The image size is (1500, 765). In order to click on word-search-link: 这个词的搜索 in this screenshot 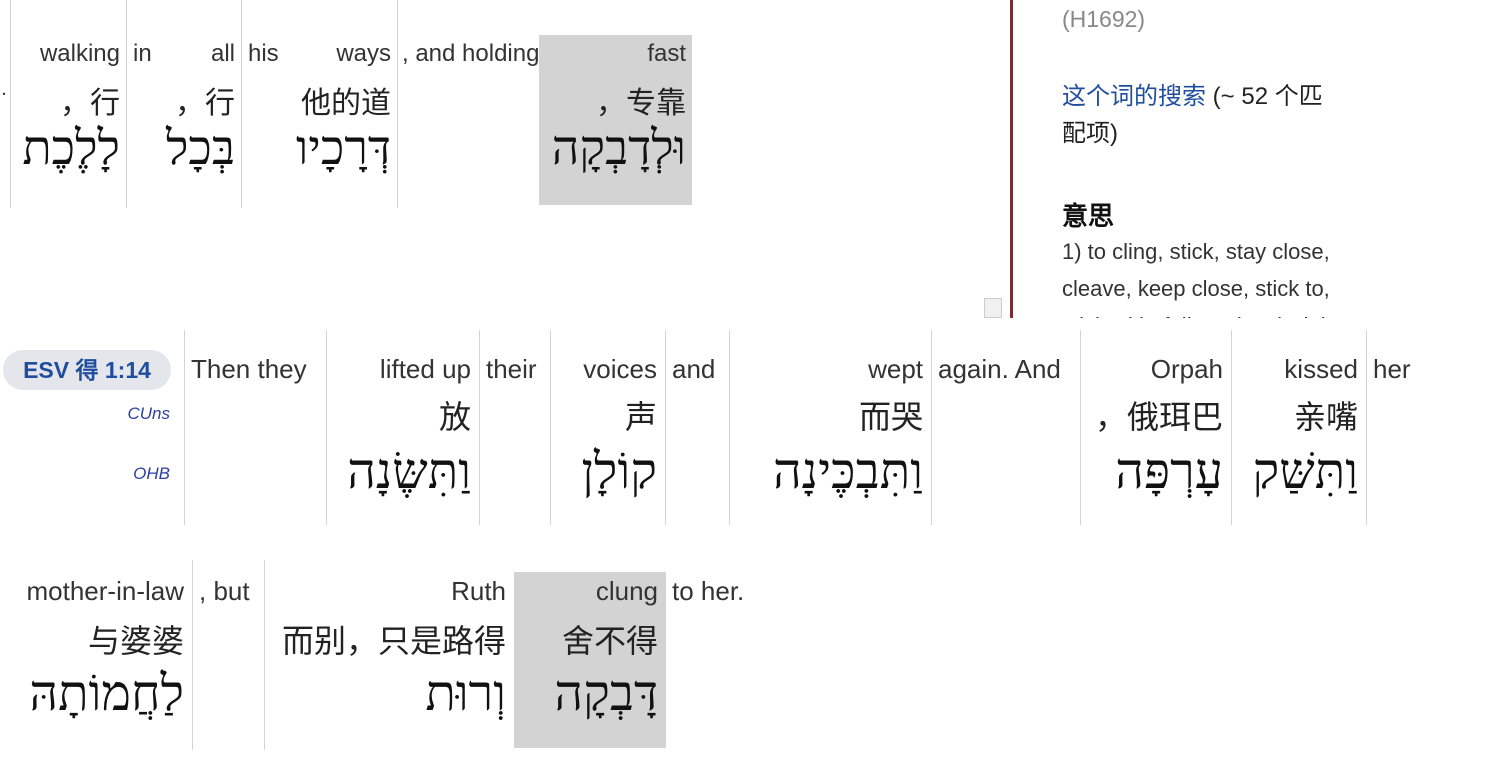, I will do `click(1134, 96)`.